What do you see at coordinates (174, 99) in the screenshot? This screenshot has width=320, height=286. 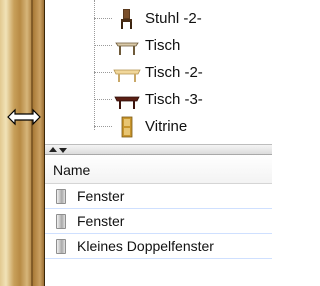 I see `tree-item-label: Tisch -3-` at bounding box center [174, 99].